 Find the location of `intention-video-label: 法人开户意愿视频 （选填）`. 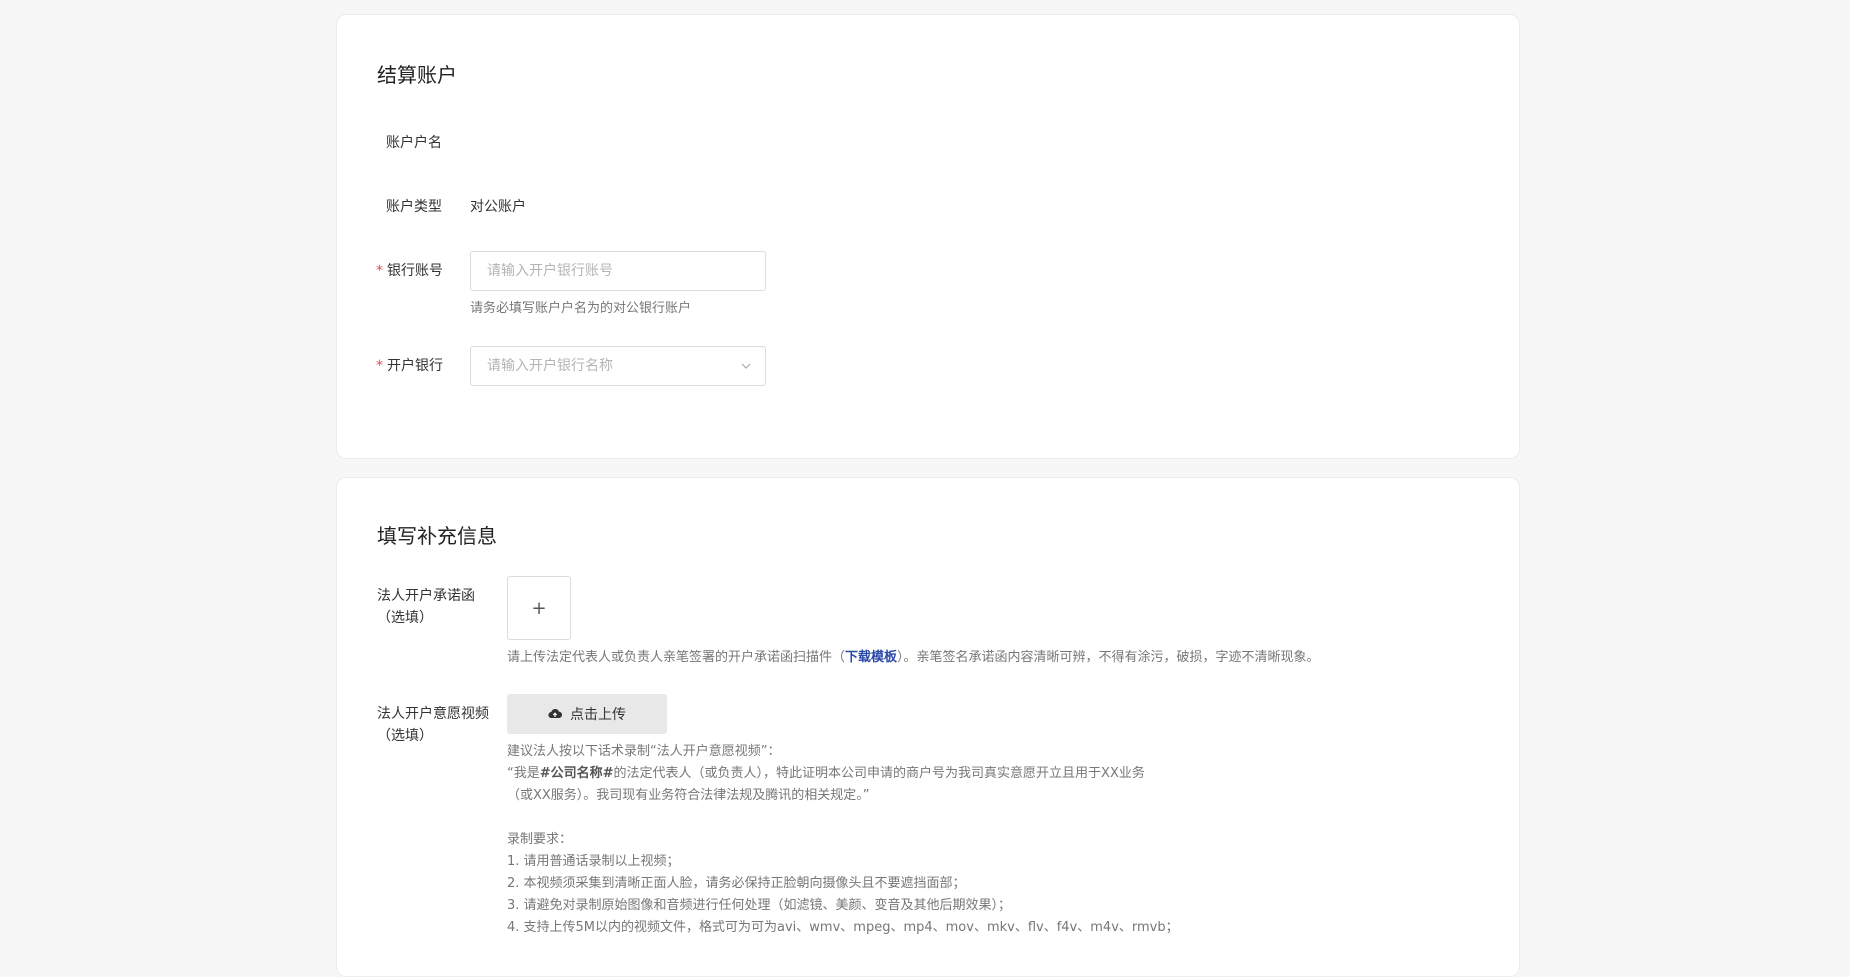

intention-video-label: 法人开户意愿视频 （选填） is located at coordinates (433, 725).